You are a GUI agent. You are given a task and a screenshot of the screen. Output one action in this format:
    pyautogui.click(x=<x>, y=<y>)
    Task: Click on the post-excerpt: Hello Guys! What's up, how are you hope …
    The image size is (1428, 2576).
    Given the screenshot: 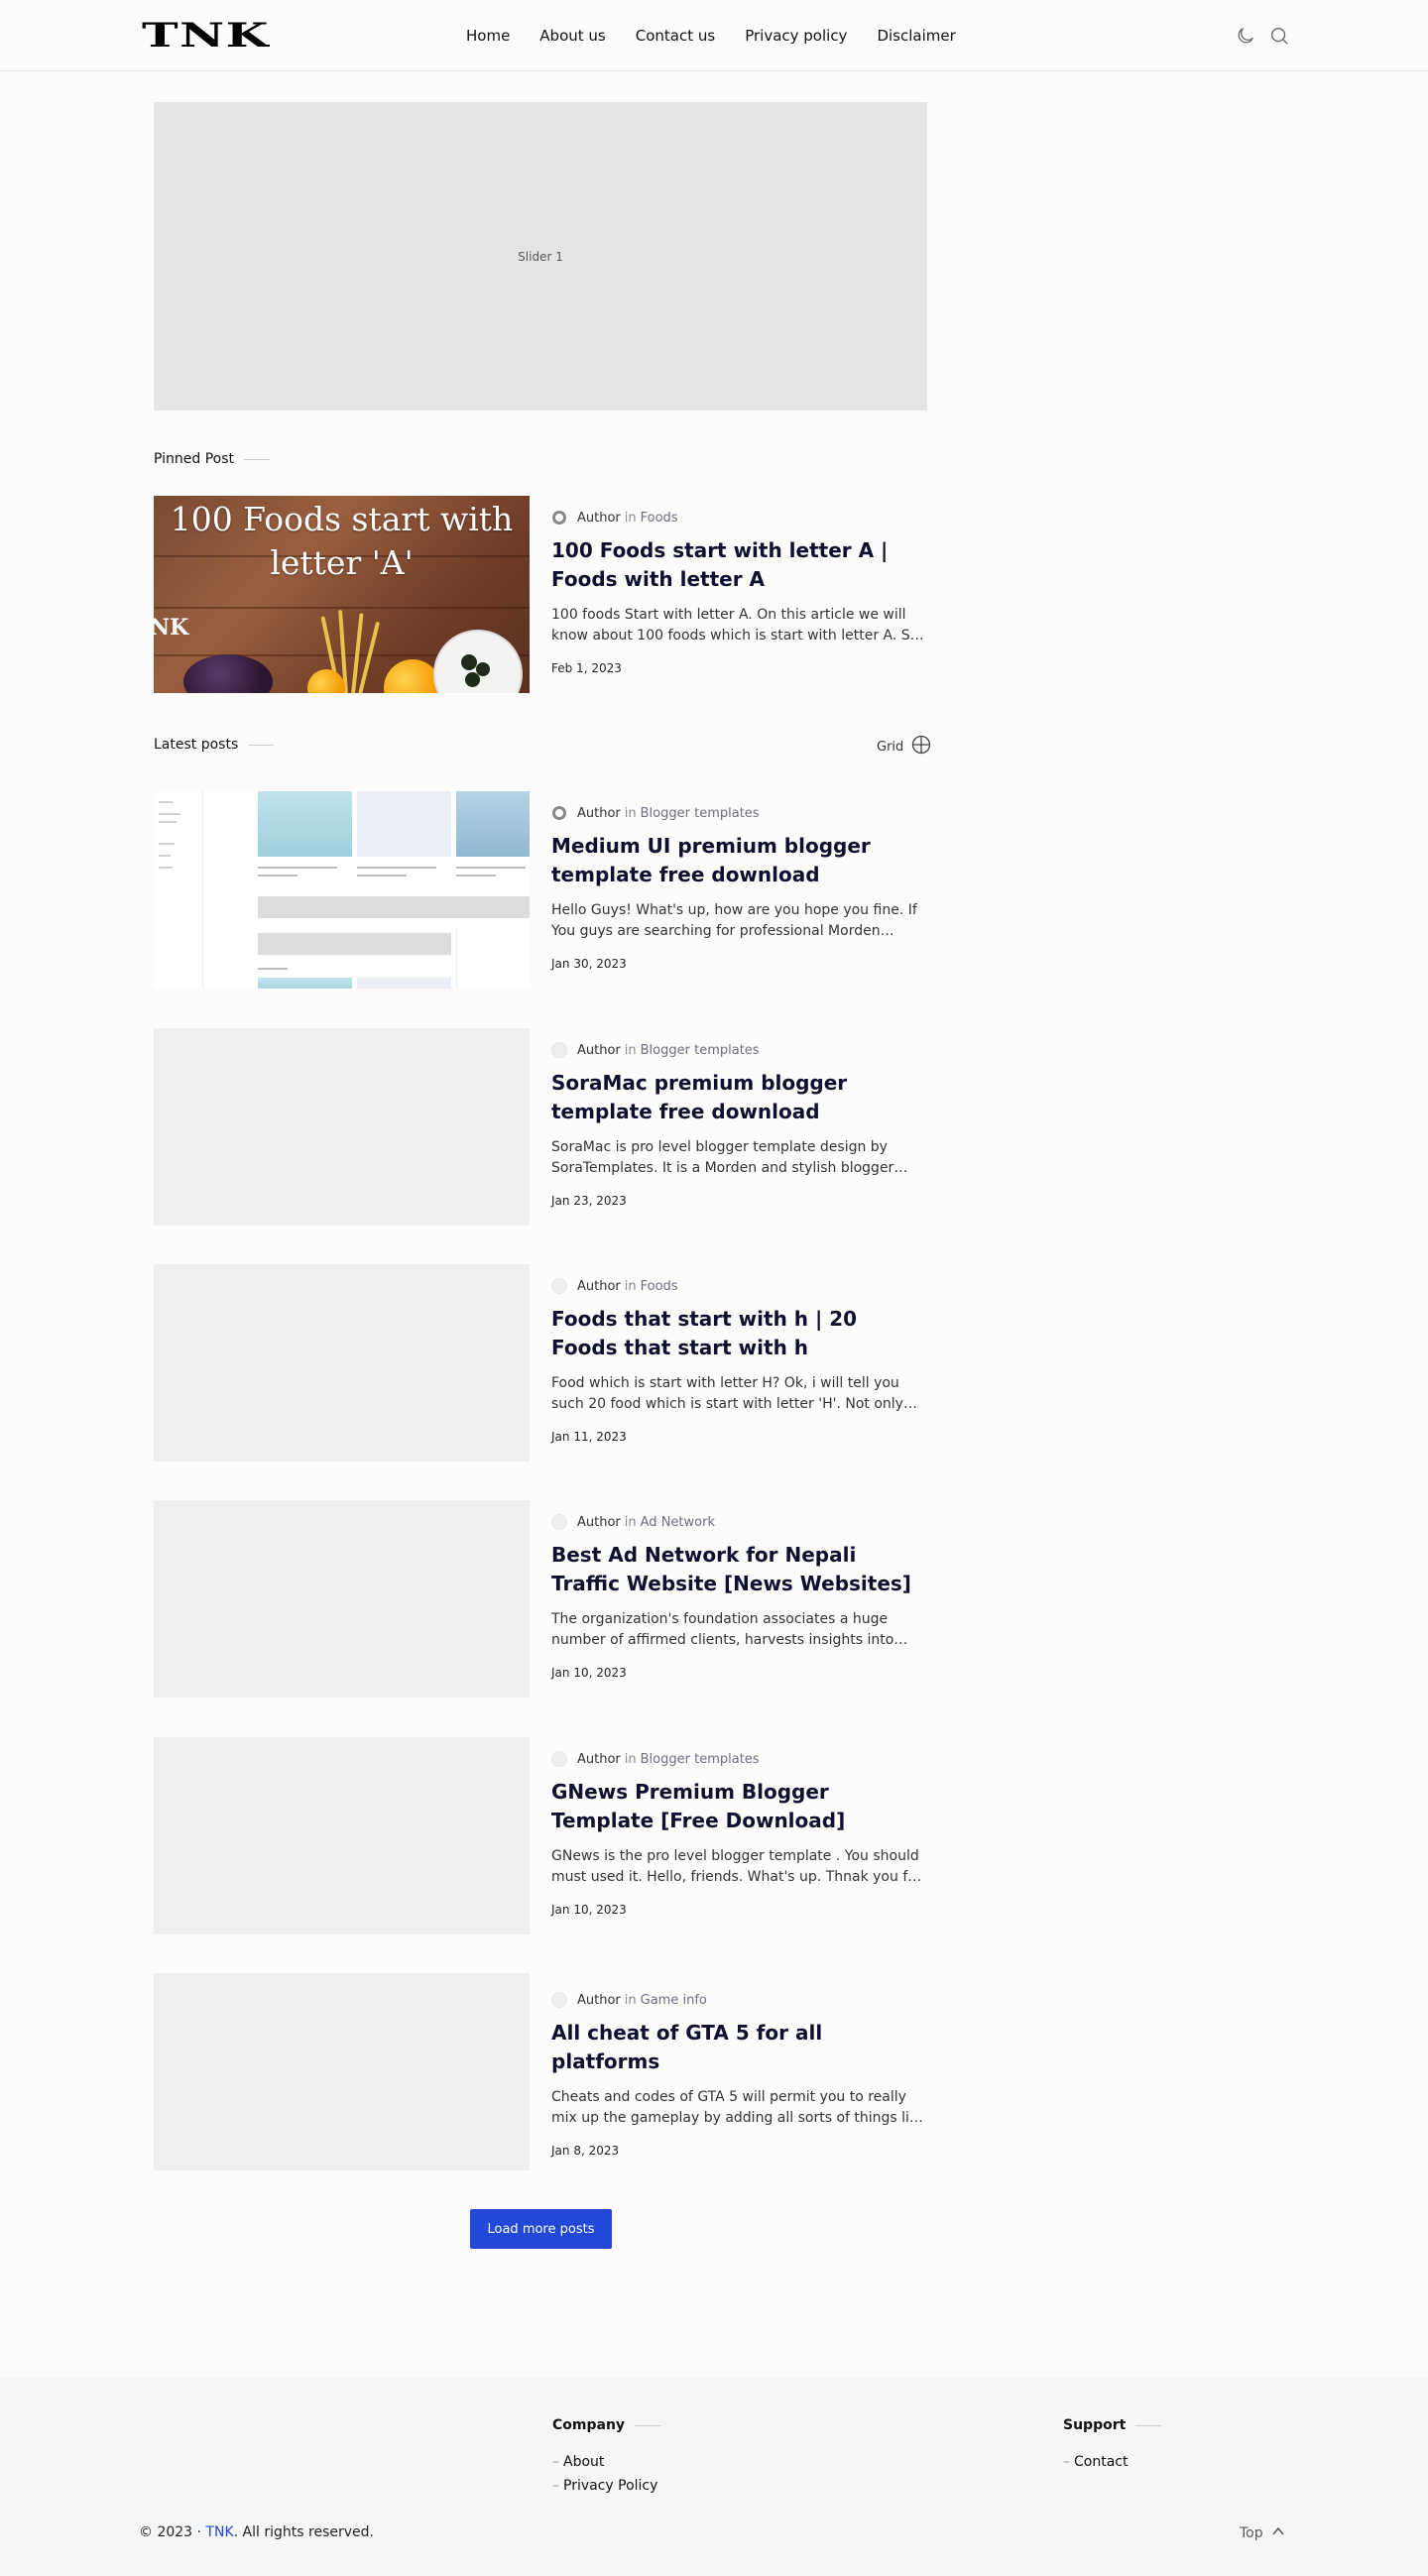 What is the action you would take?
    pyautogui.click(x=734, y=921)
    